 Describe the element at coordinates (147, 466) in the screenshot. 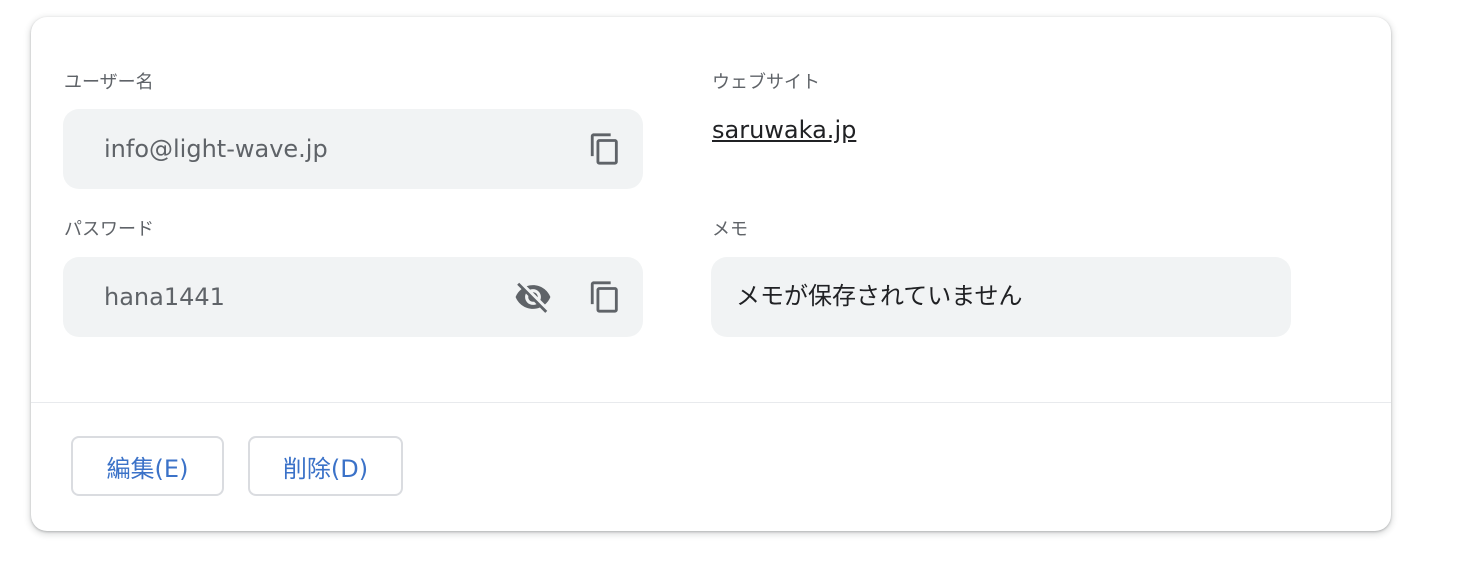

I see `edit-button: 編集(E)` at that location.